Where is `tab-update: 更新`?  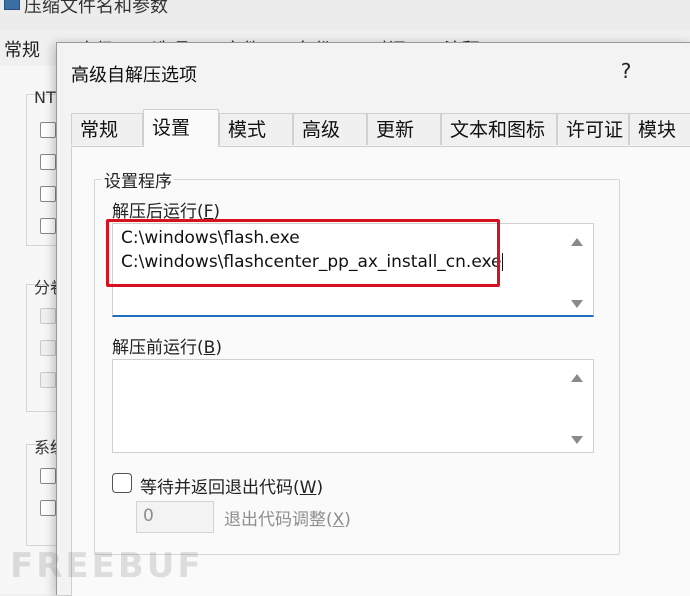 tab-update: 更新 is located at coordinates (404, 129).